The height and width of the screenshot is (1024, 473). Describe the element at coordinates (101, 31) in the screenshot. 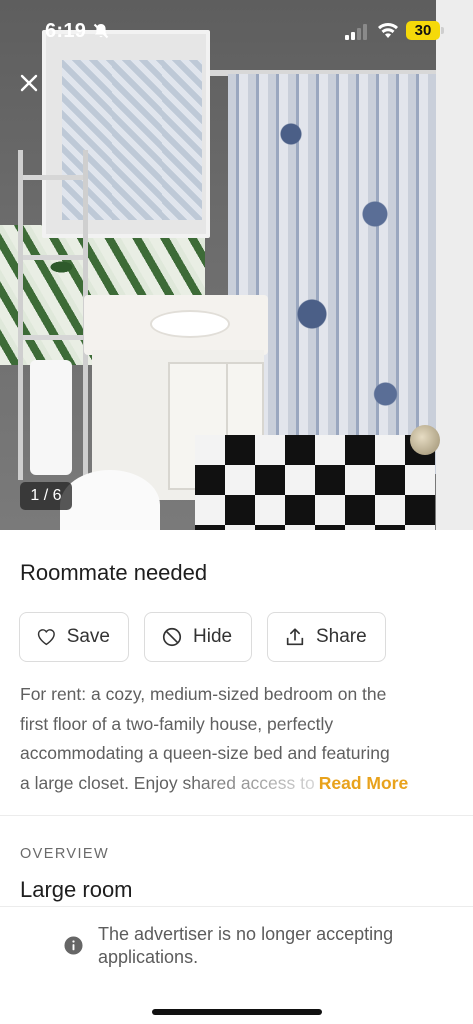

I see `bell-off-icon` at that location.